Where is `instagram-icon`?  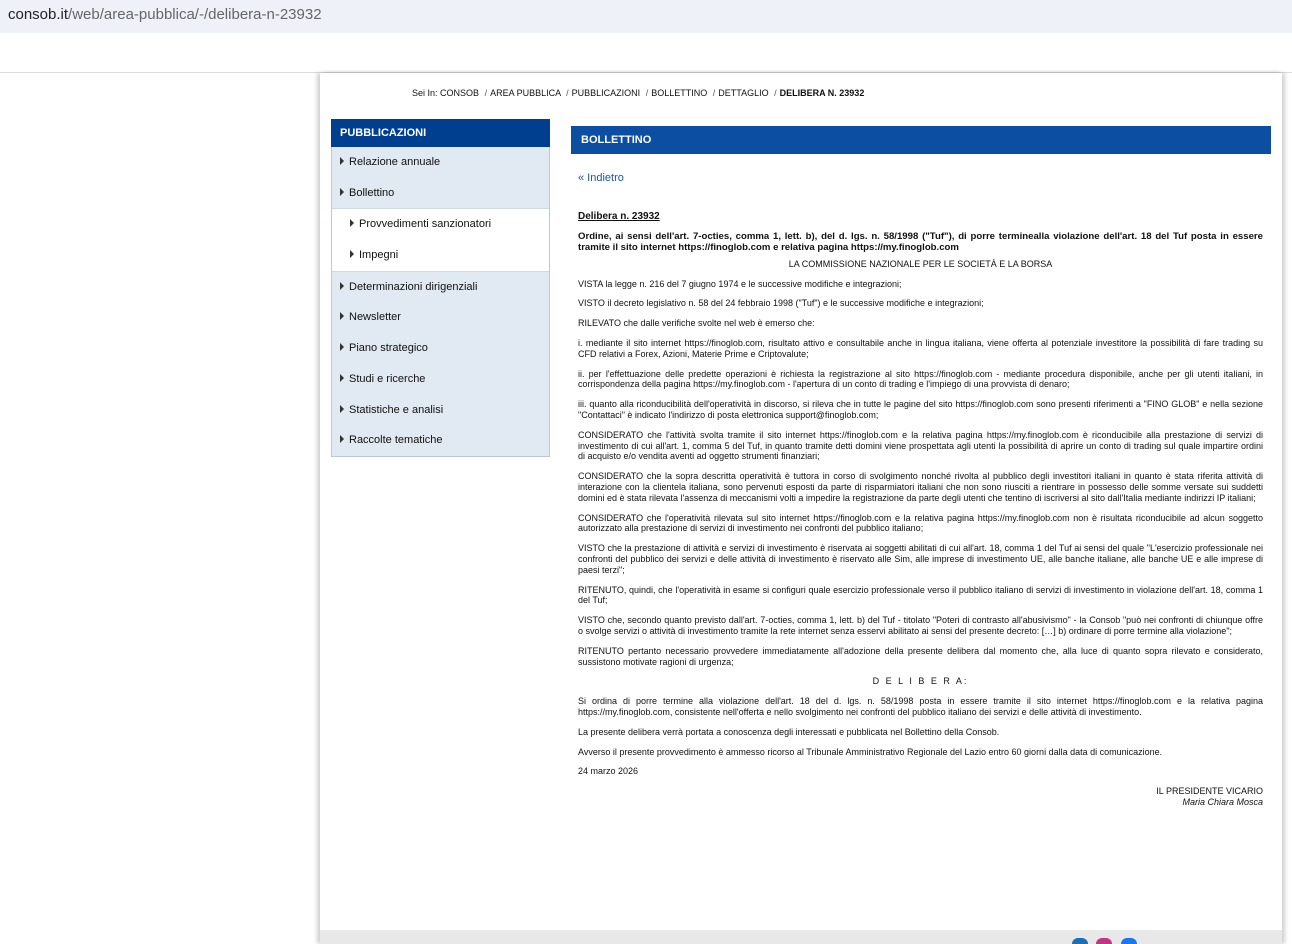
instagram-icon is located at coordinates (1104, 941).